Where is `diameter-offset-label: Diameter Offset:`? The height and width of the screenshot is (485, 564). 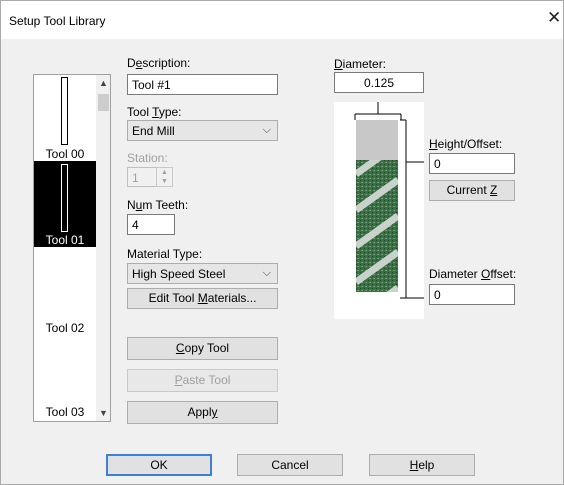
diameter-offset-label: Diameter Offset: is located at coordinates (473, 274).